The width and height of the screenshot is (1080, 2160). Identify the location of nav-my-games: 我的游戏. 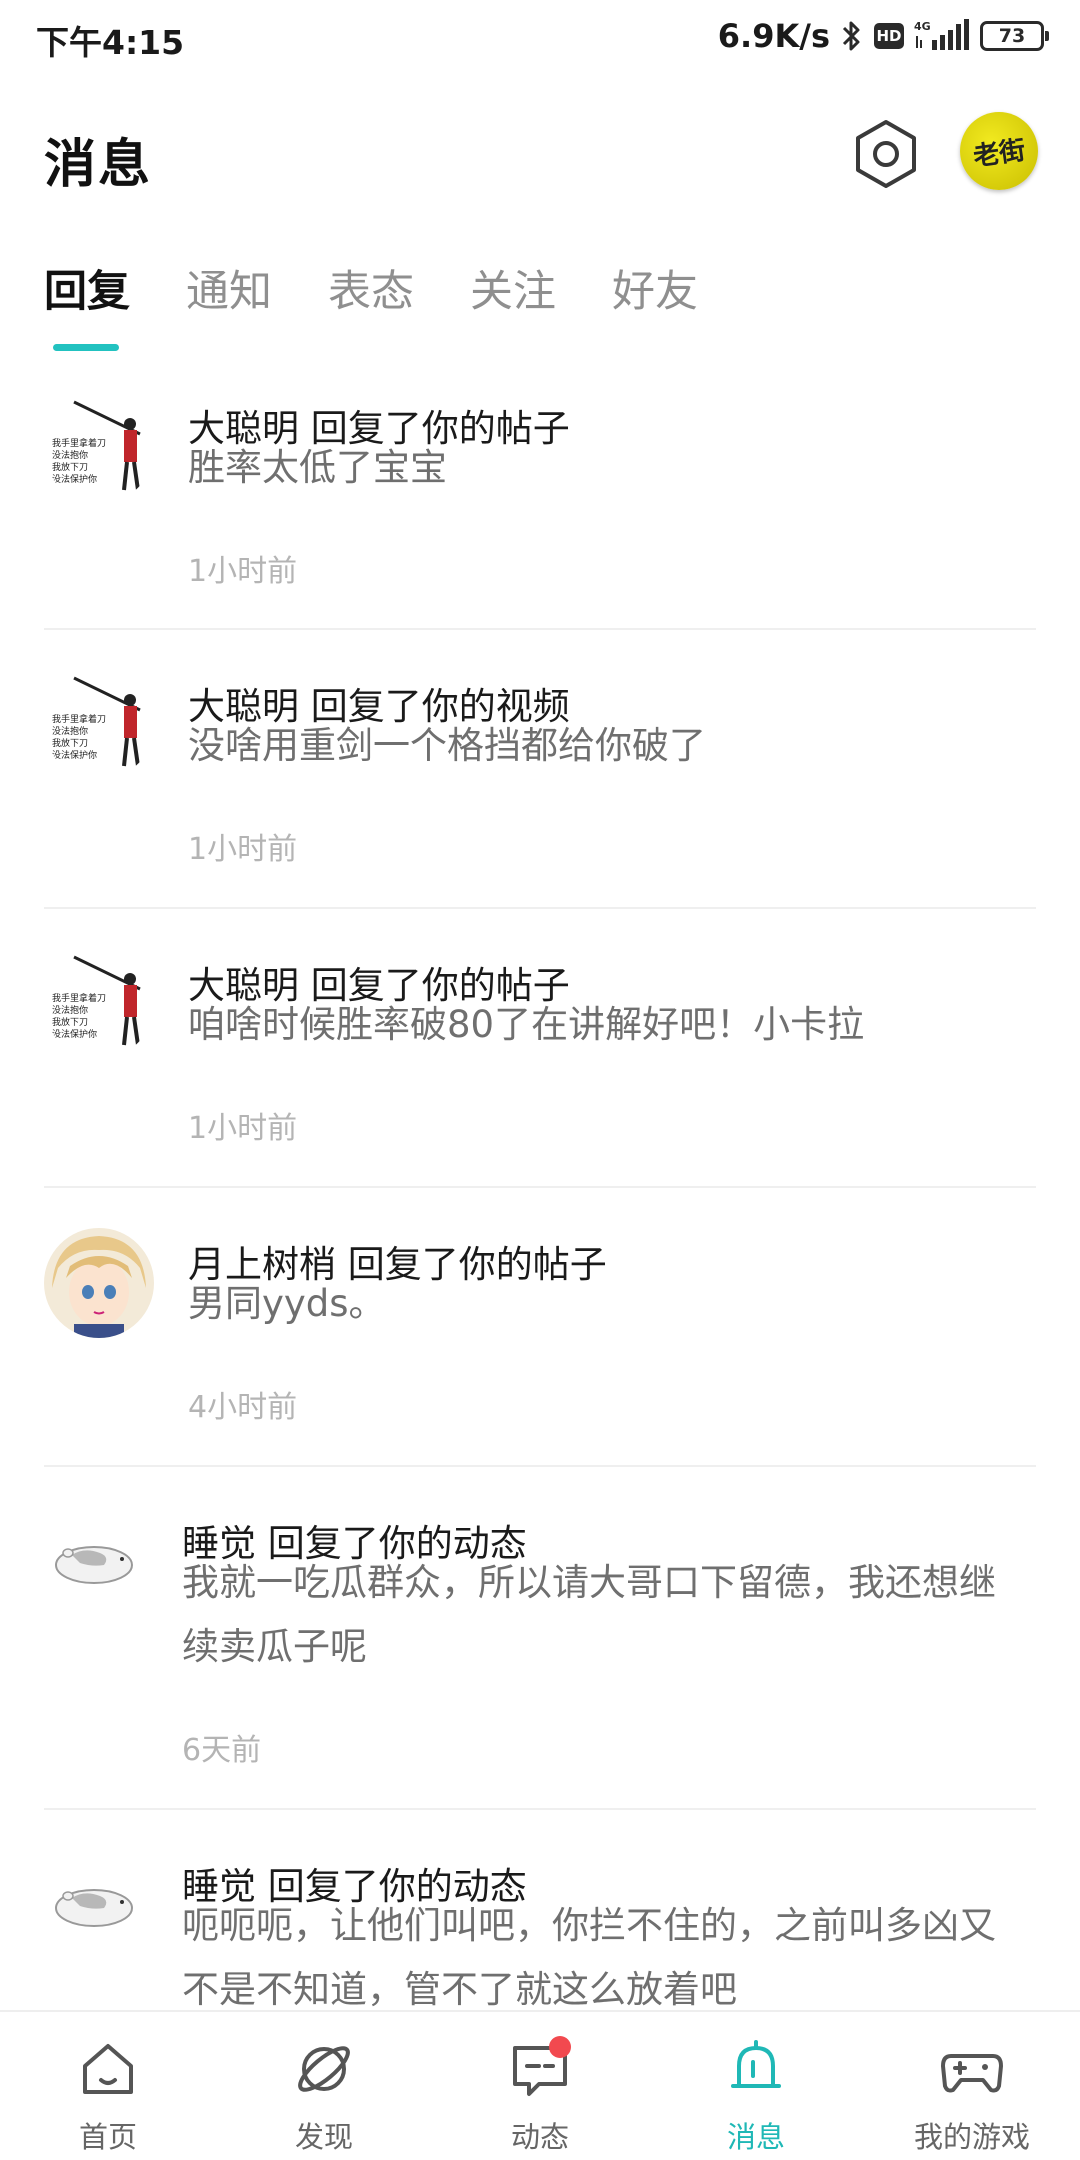
(972, 2086).